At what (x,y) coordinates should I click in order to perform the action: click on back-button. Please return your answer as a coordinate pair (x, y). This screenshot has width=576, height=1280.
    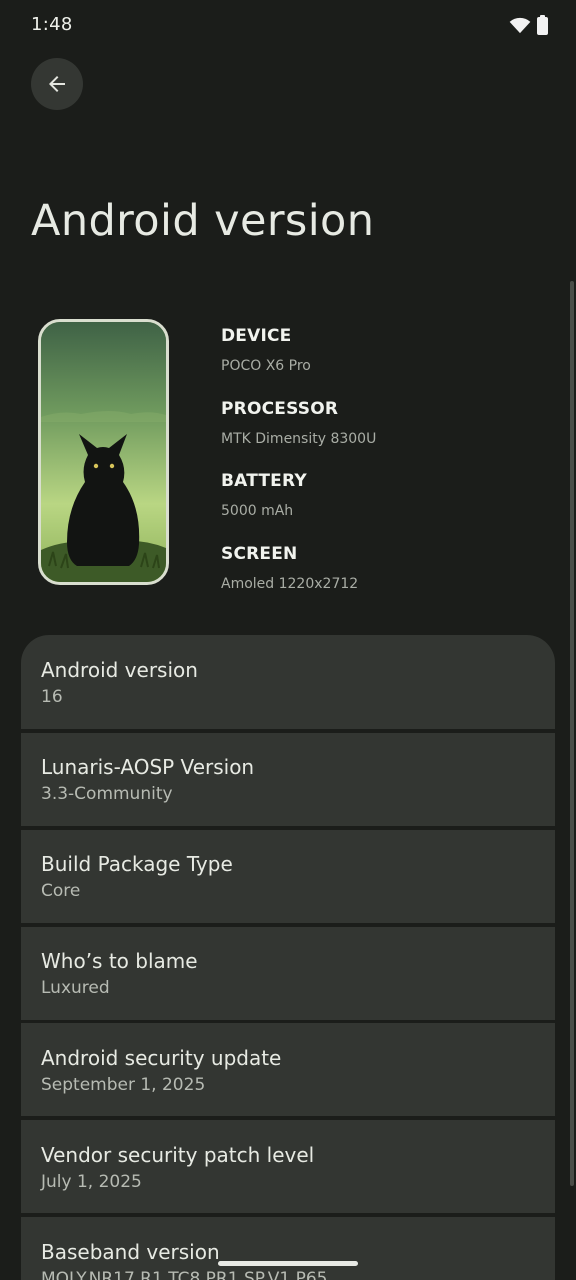
    Looking at the image, I should click on (57, 84).